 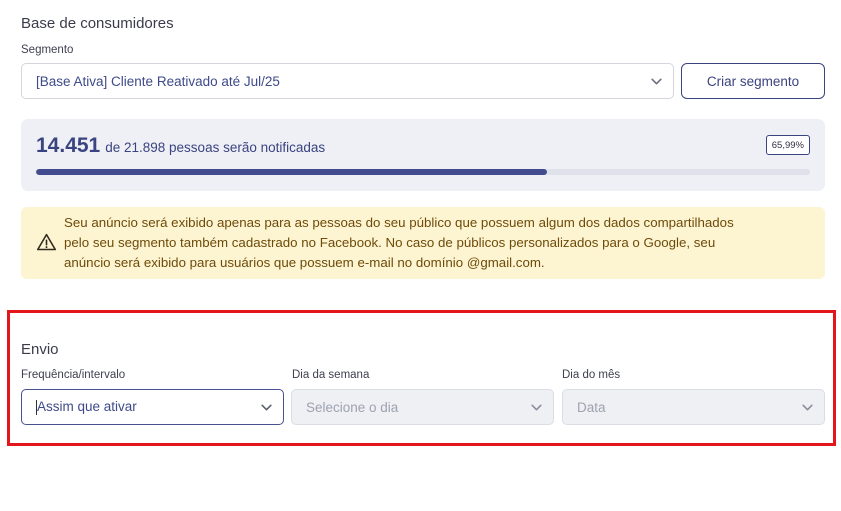 I want to click on month-day-select: Data, so click(x=693, y=407).